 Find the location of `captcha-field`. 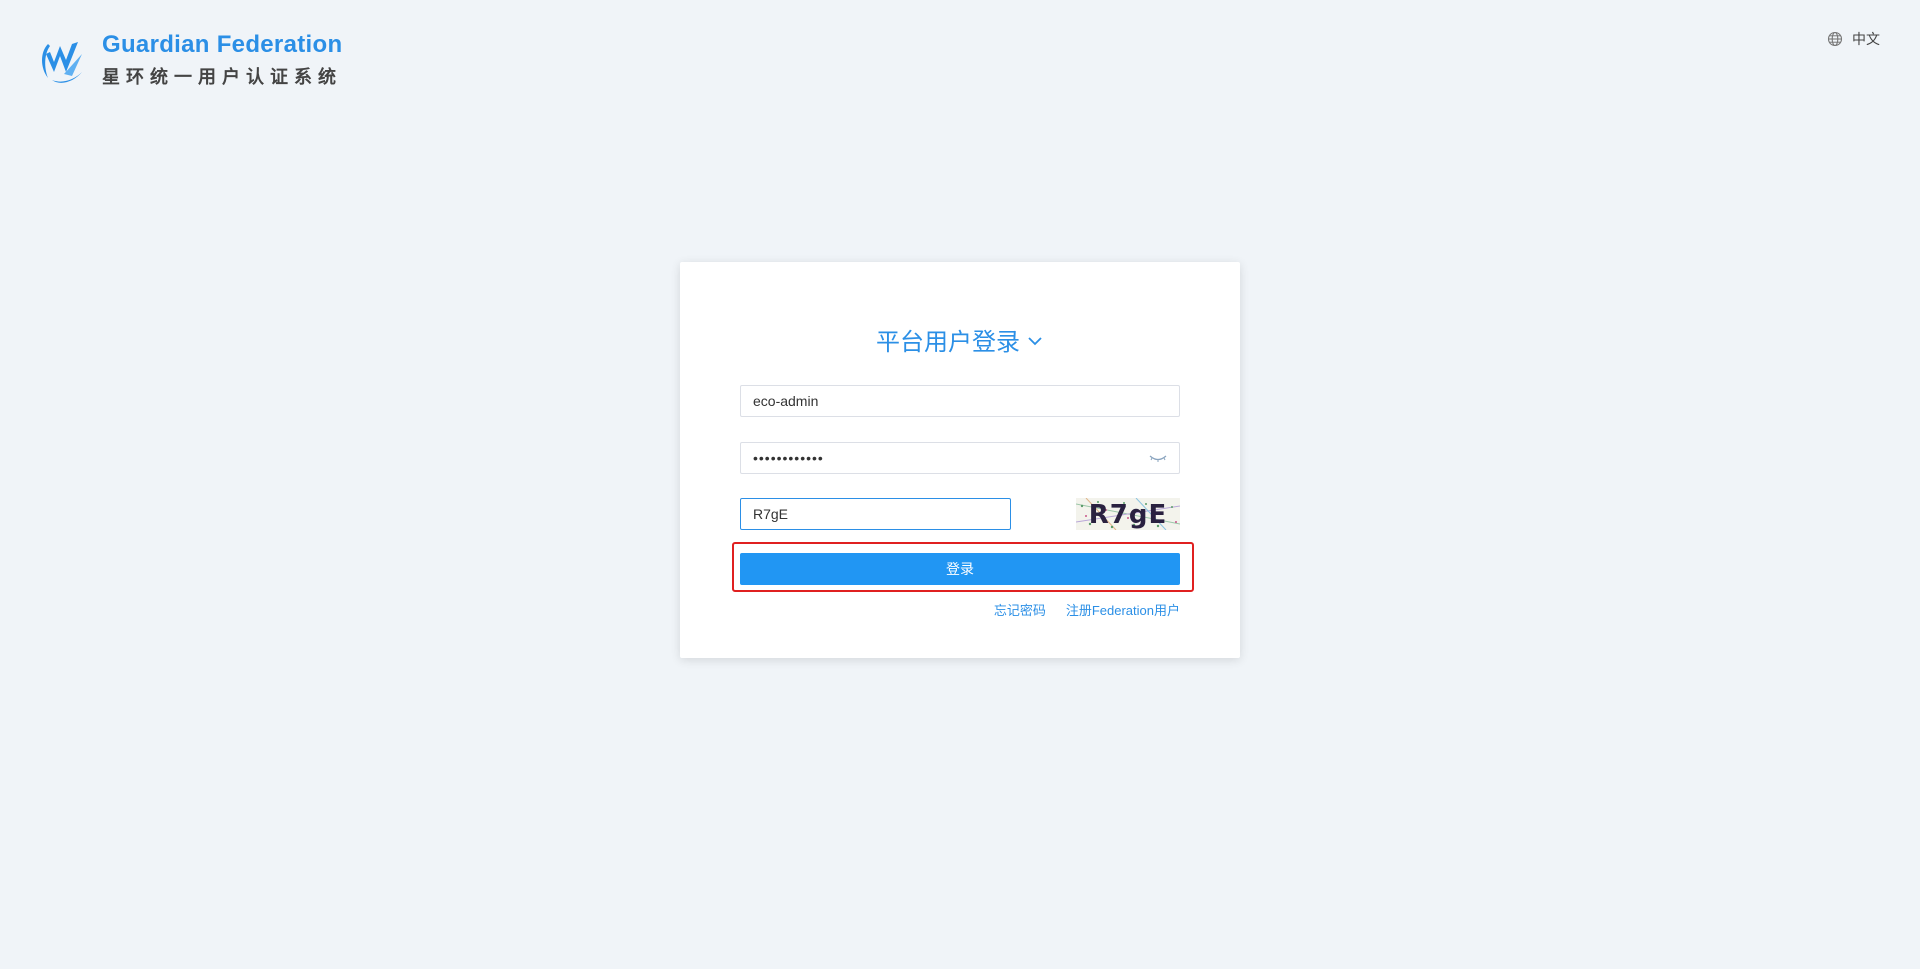

captcha-field is located at coordinates (875, 514).